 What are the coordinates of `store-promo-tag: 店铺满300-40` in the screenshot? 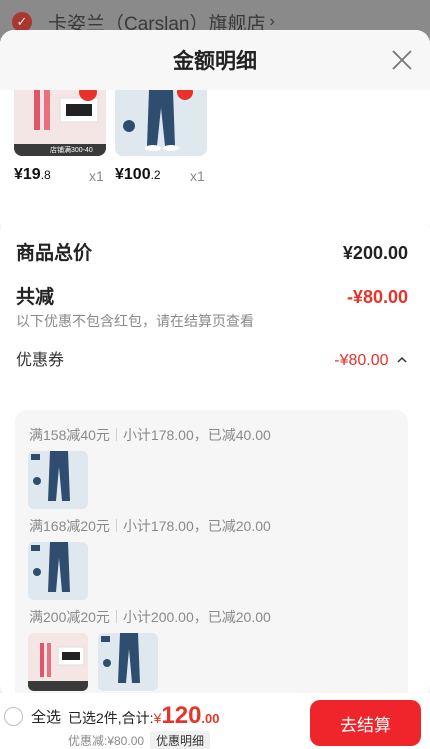 It's located at (71, 150).